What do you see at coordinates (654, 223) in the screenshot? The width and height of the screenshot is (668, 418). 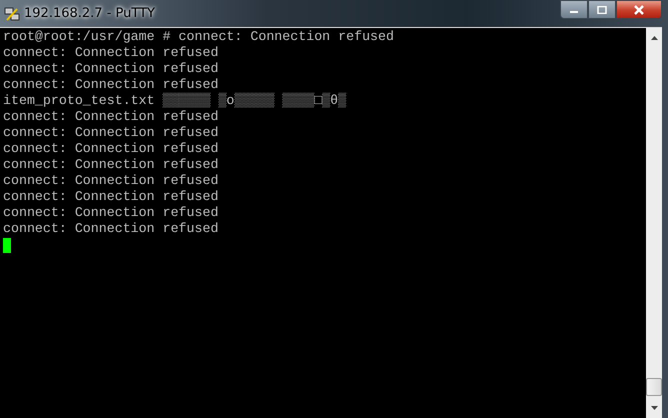 I see `scrollbar` at bounding box center [654, 223].